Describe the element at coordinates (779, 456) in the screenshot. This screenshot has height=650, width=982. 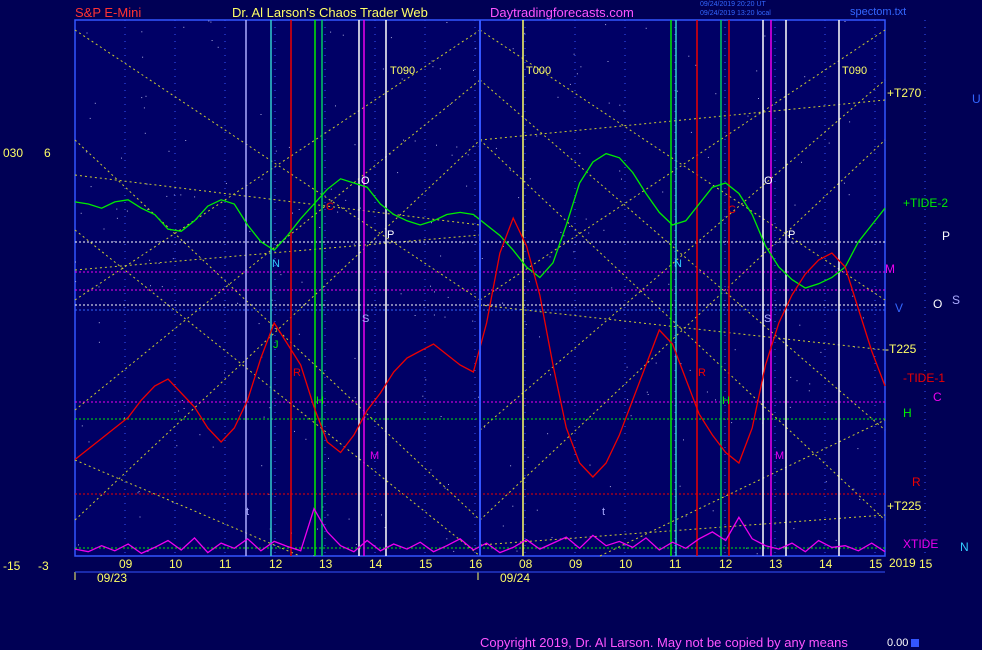
I see `planet-letter: M` at that location.